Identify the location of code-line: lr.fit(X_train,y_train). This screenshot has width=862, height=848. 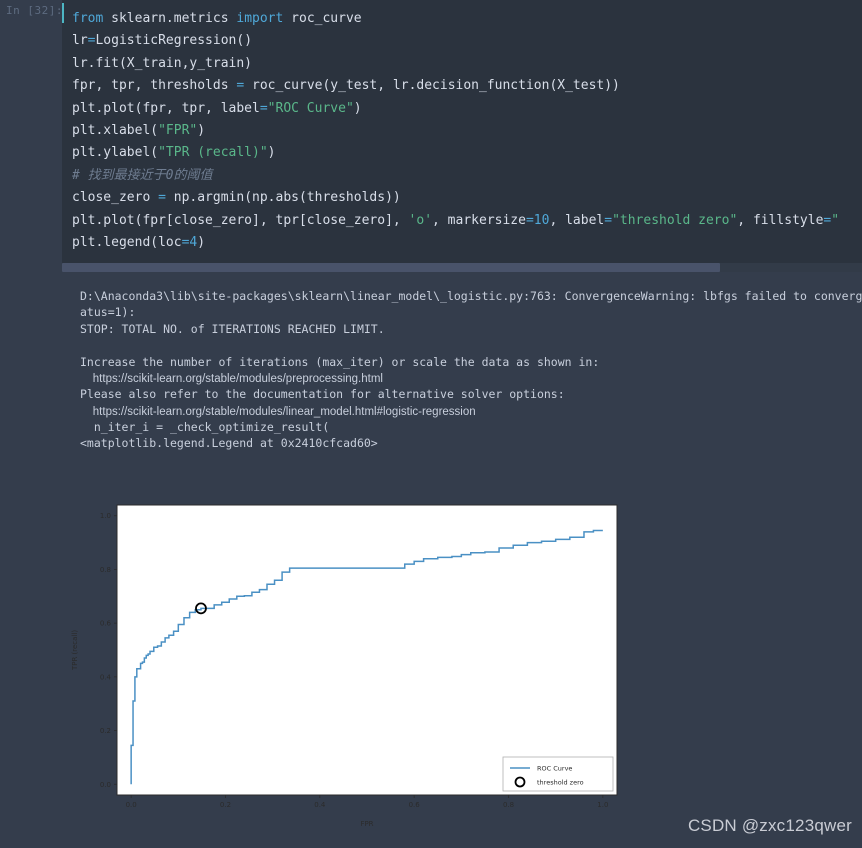
(162, 63).